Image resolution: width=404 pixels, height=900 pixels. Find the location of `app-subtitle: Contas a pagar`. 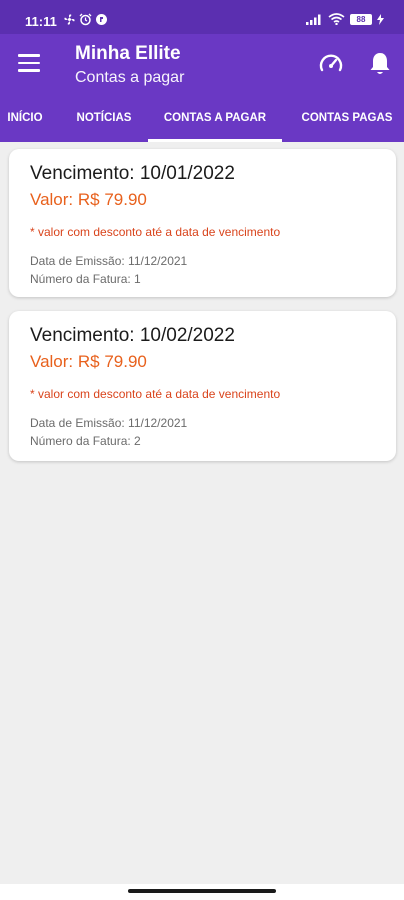

app-subtitle: Contas a pagar is located at coordinates (130, 77).